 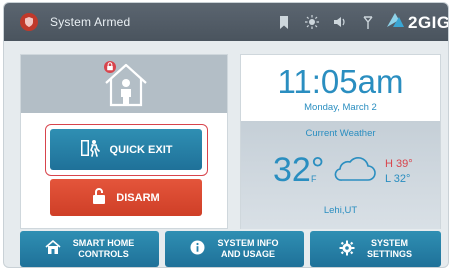 I want to click on system-settings-label-line2: SETTINGS, so click(x=389, y=254).